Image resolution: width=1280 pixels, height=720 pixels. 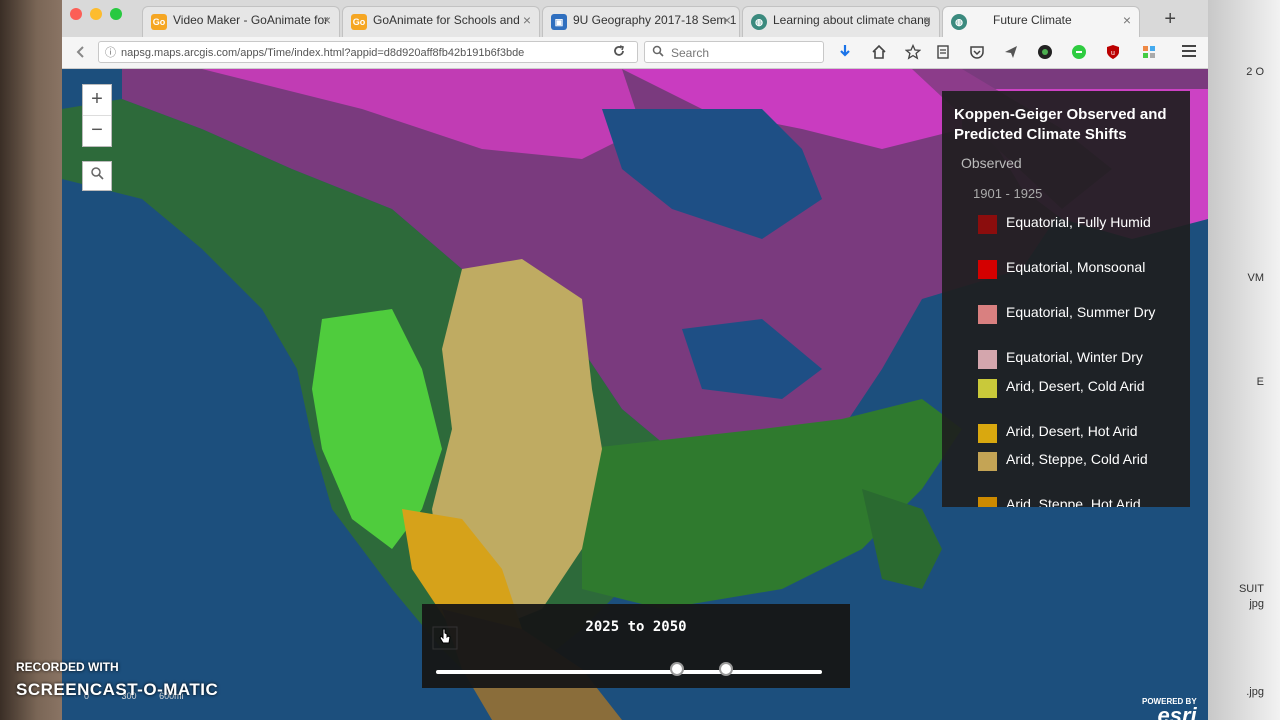 What do you see at coordinates (619, 53) in the screenshot?
I see `reload-icon` at bounding box center [619, 53].